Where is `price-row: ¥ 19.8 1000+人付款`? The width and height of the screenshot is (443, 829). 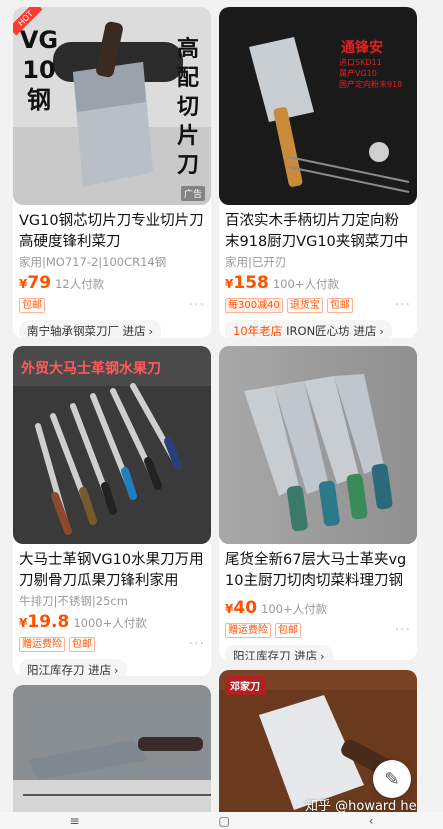 price-row: ¥ 19.8 1000+人付款 is located at coordinates (112, 622).